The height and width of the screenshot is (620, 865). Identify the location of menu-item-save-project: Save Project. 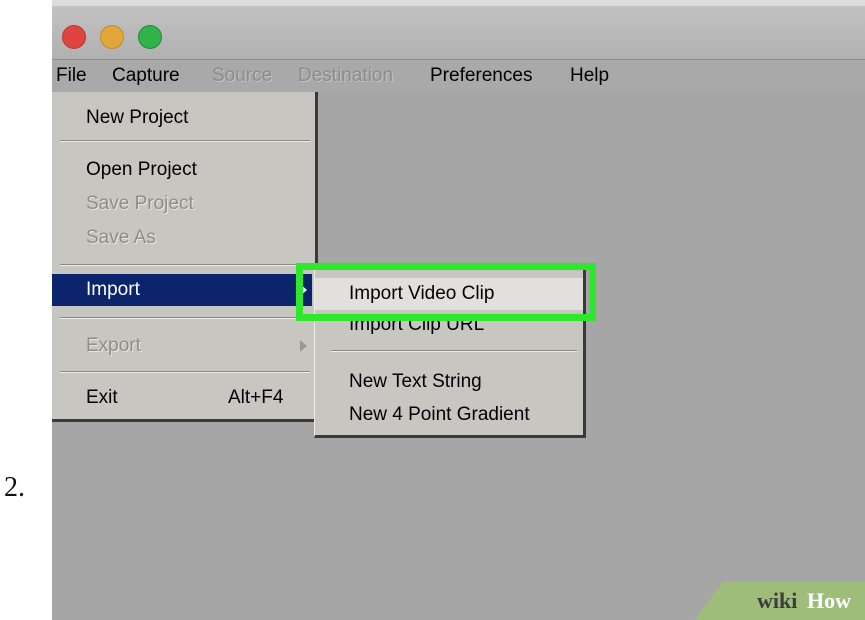
(182, 204).